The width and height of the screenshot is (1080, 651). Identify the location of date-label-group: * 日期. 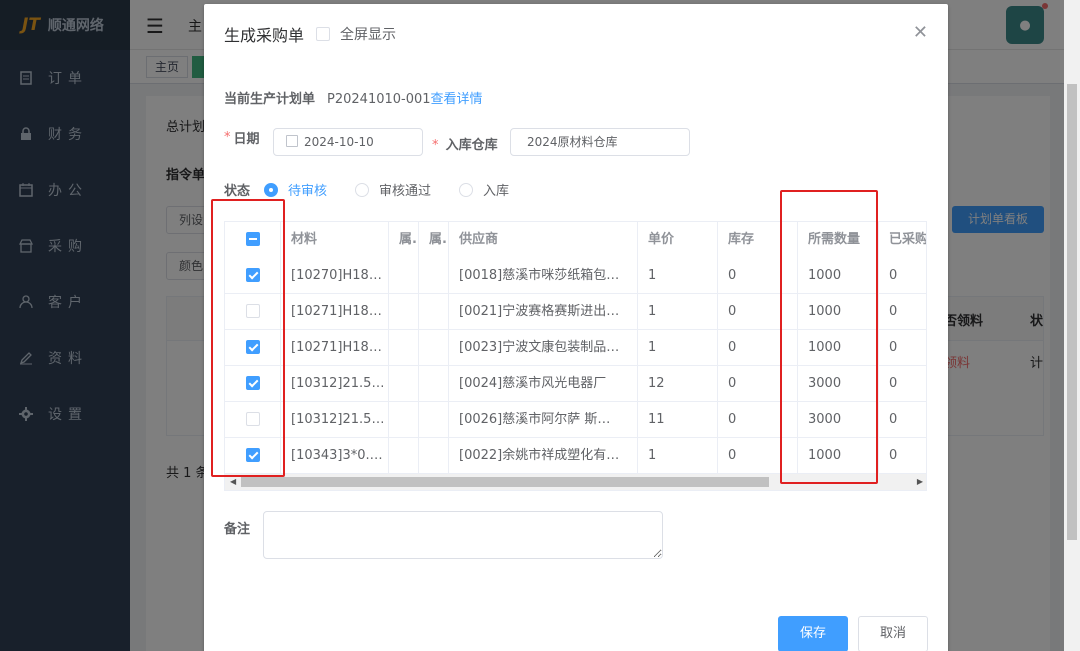
(242, 137).